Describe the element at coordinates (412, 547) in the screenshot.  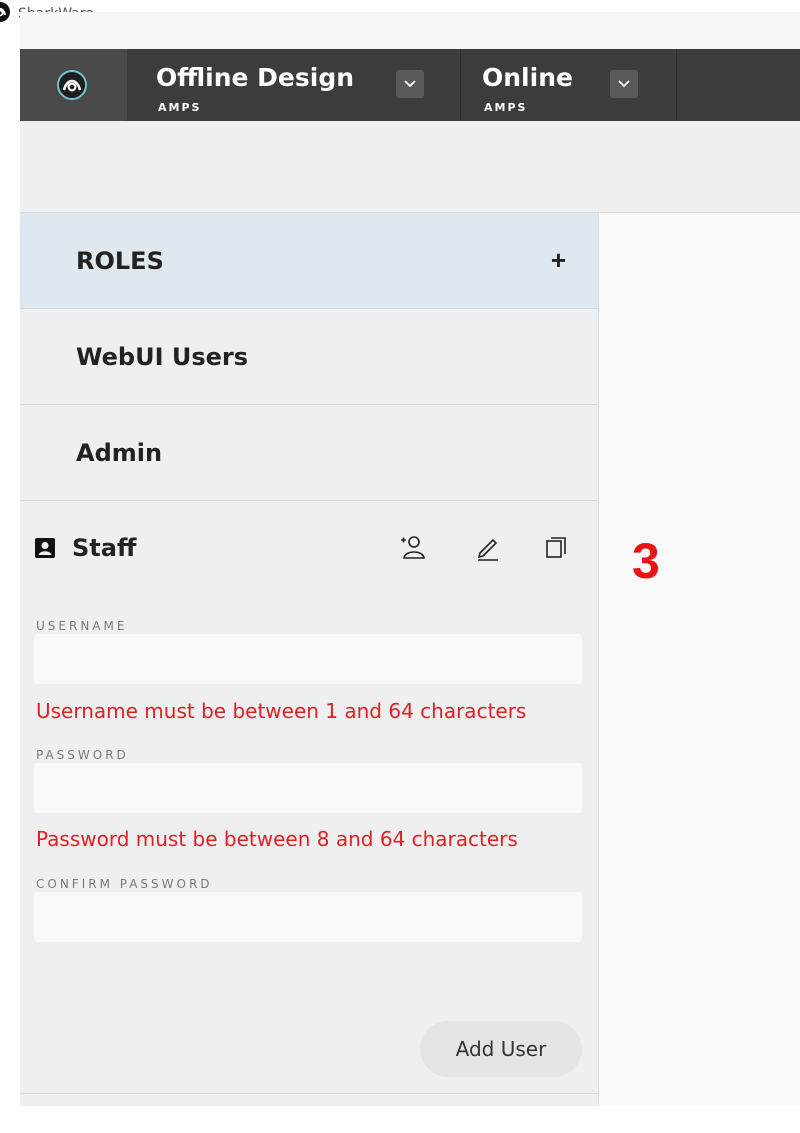
I see `add-user-icon` at that location.